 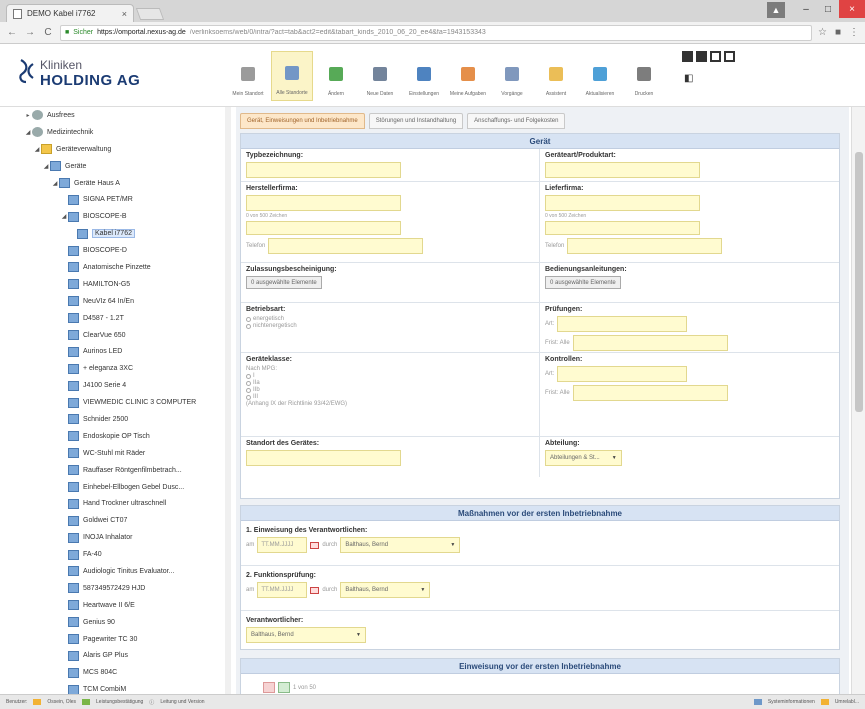 What do you see at coordinates (119, 702) in the screenshot?
I see `leistung-link: Leistungsbestätigung` at bounding box center [119, 702].